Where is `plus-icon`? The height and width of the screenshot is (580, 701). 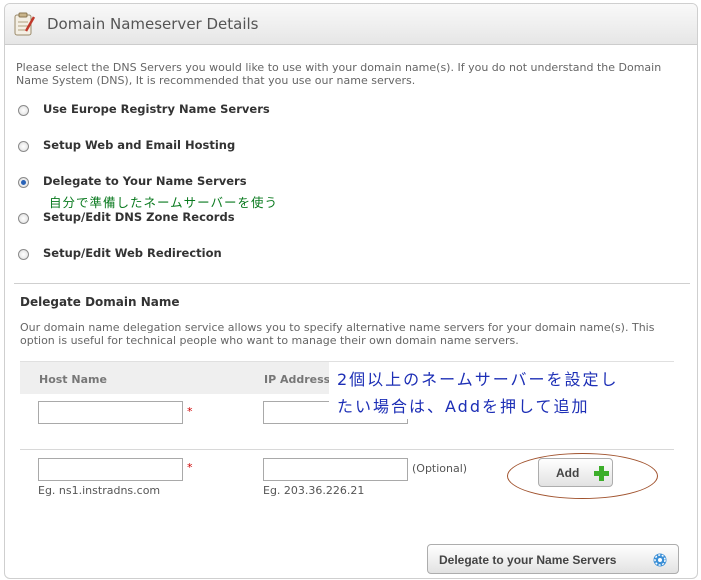
plus-icon is located at coordinates (601, 473).